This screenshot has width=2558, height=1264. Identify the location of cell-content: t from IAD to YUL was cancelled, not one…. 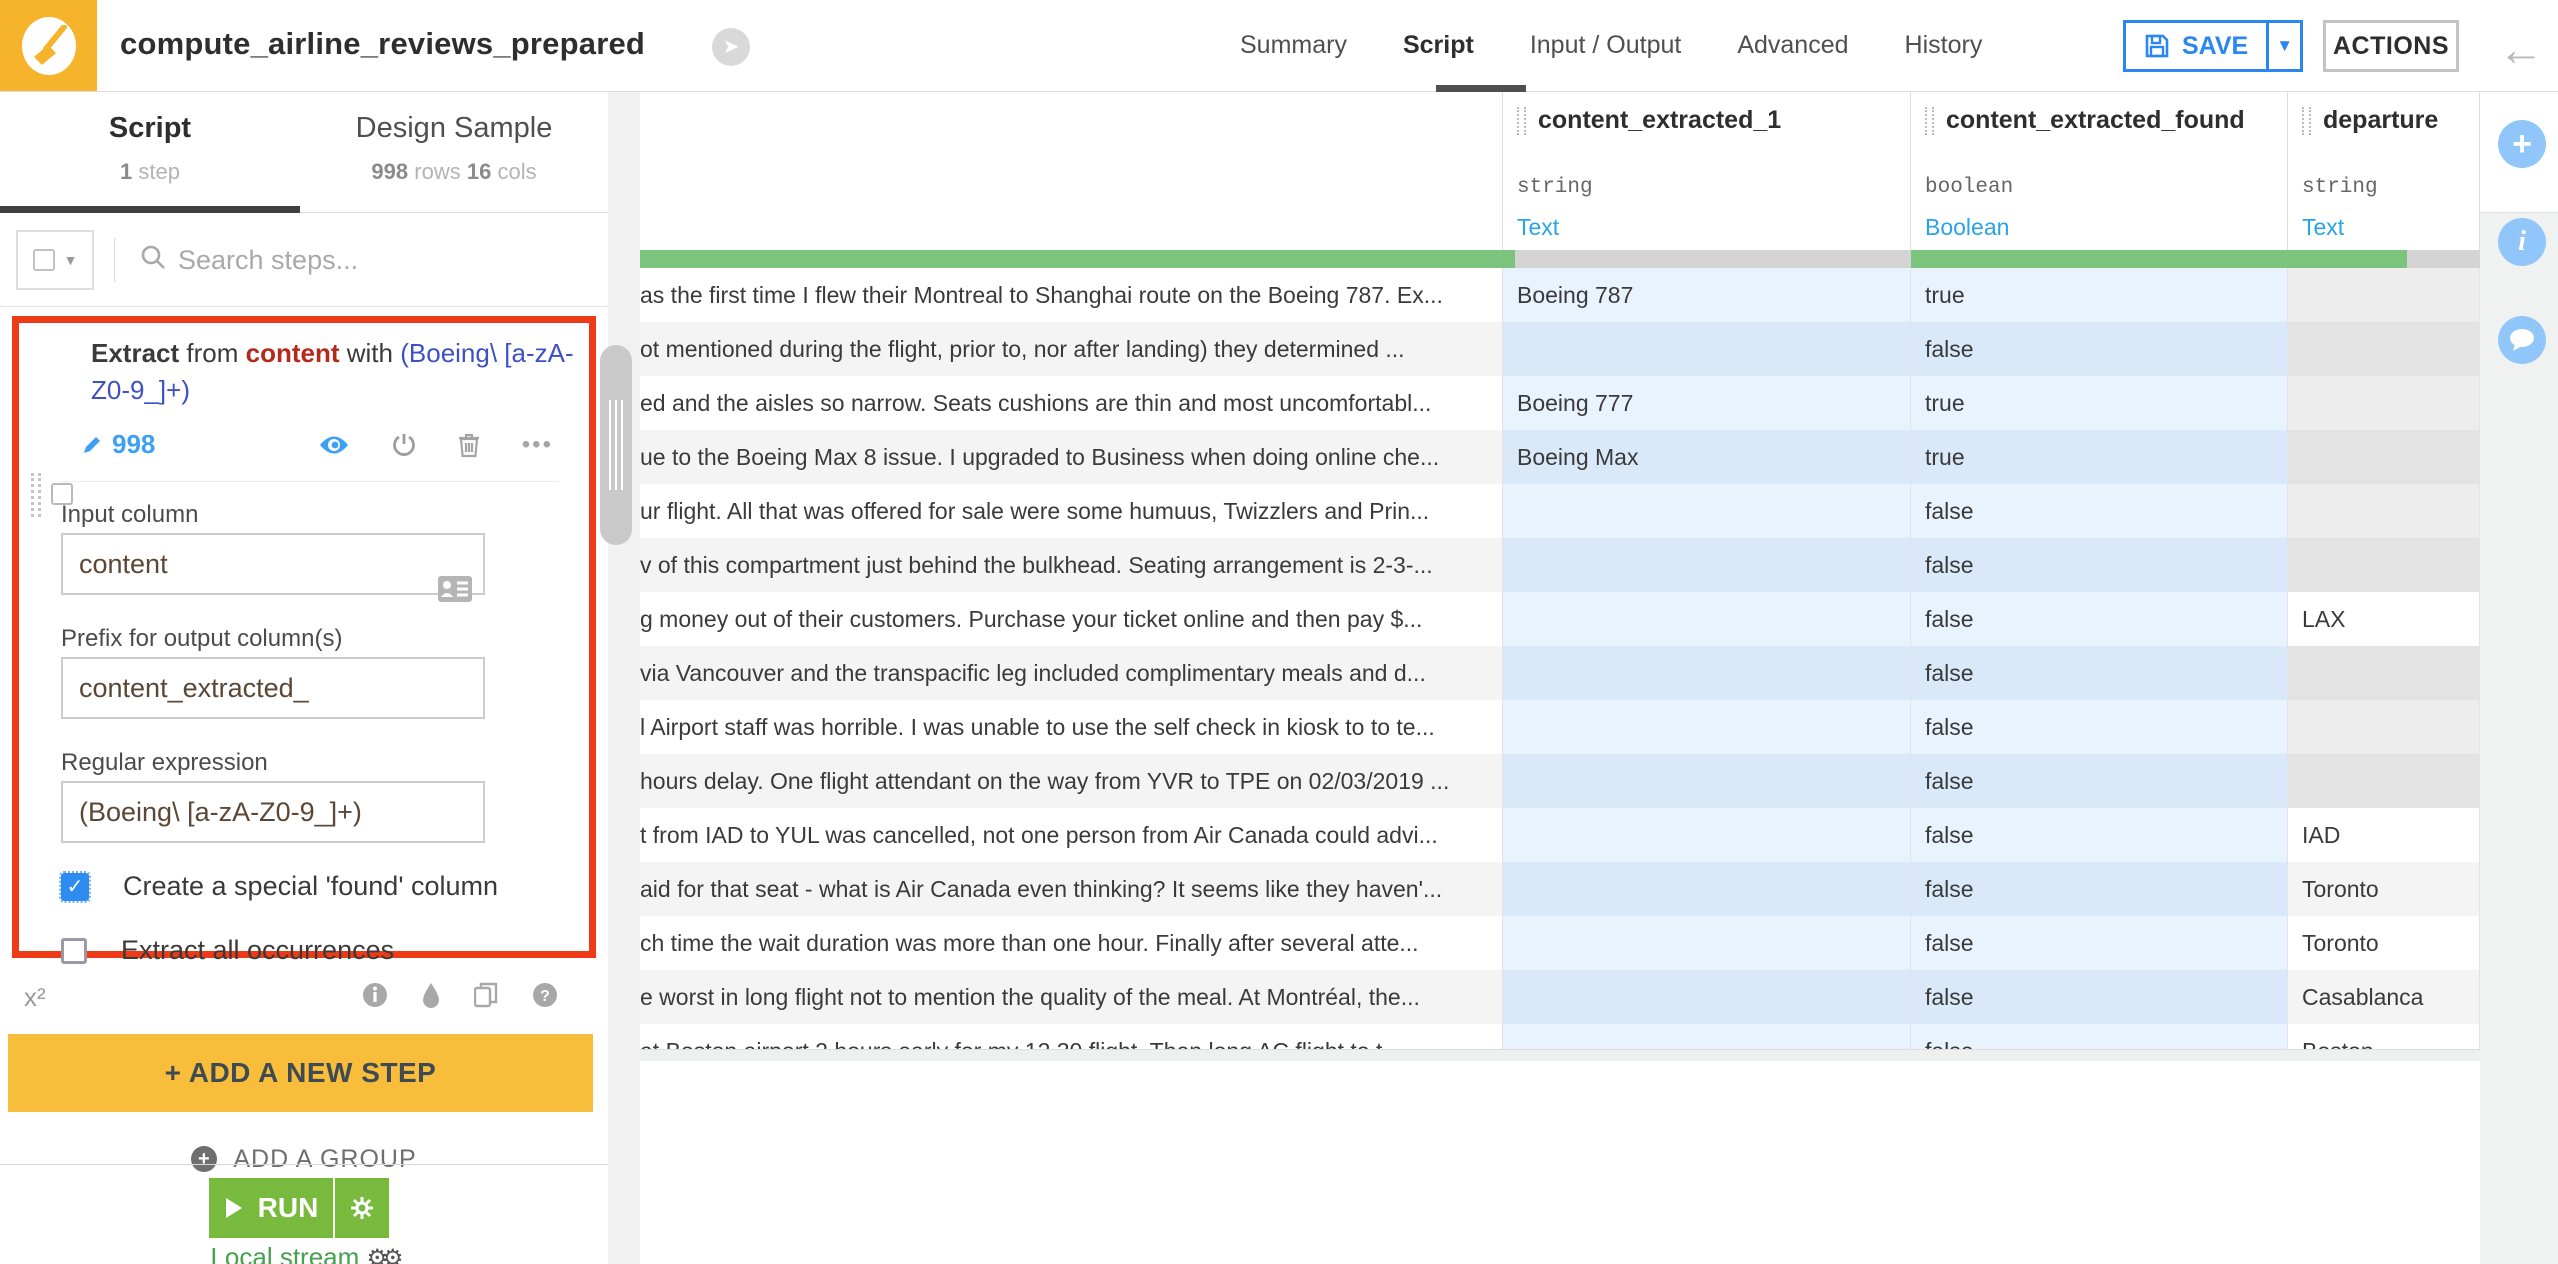
(1071, 835).